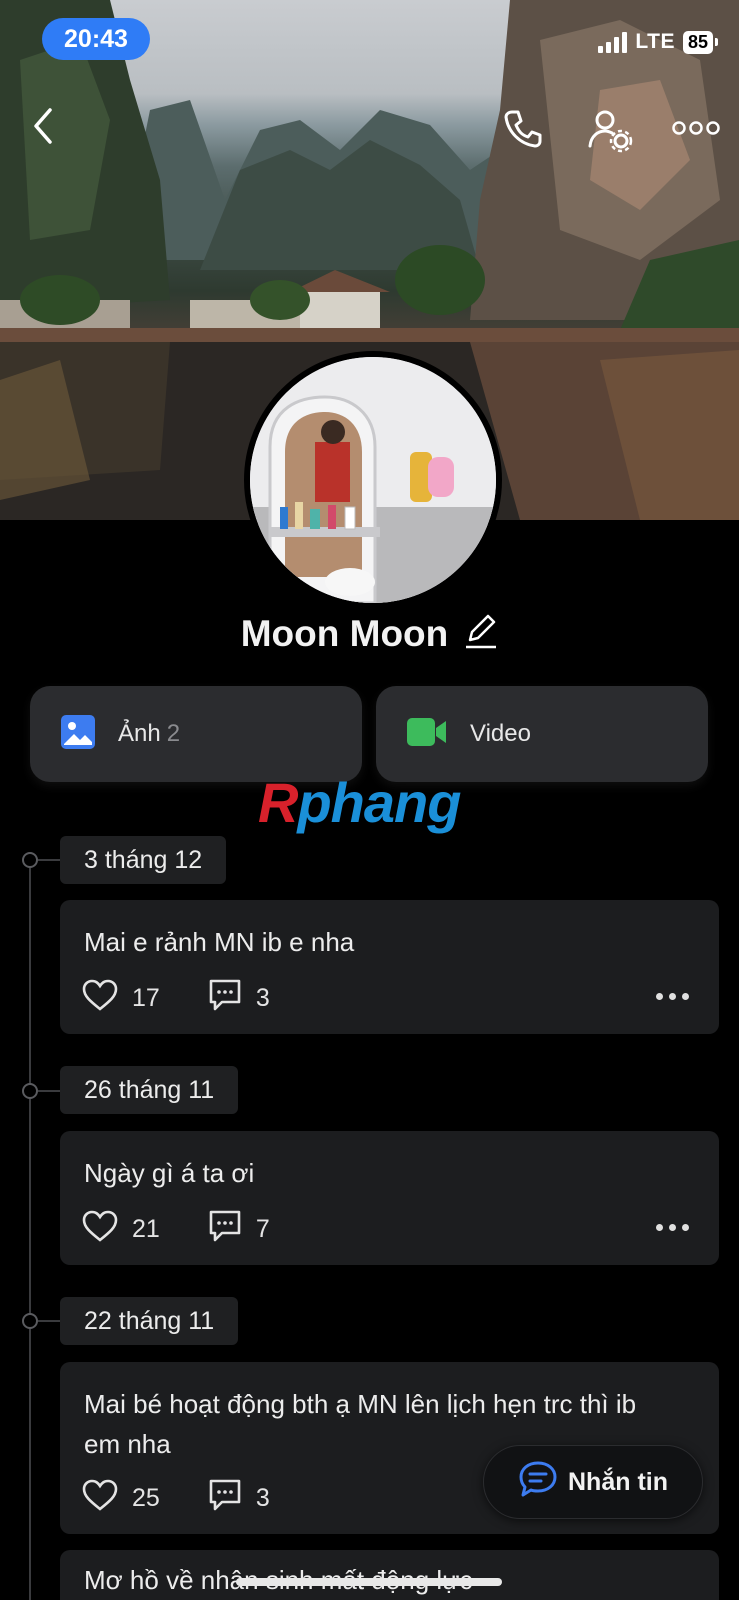 The width and height of the screenshot is (739, 1600). Describe the element at coordinates (523, 131) in the screenshot. I see `phone-icon` at that location.